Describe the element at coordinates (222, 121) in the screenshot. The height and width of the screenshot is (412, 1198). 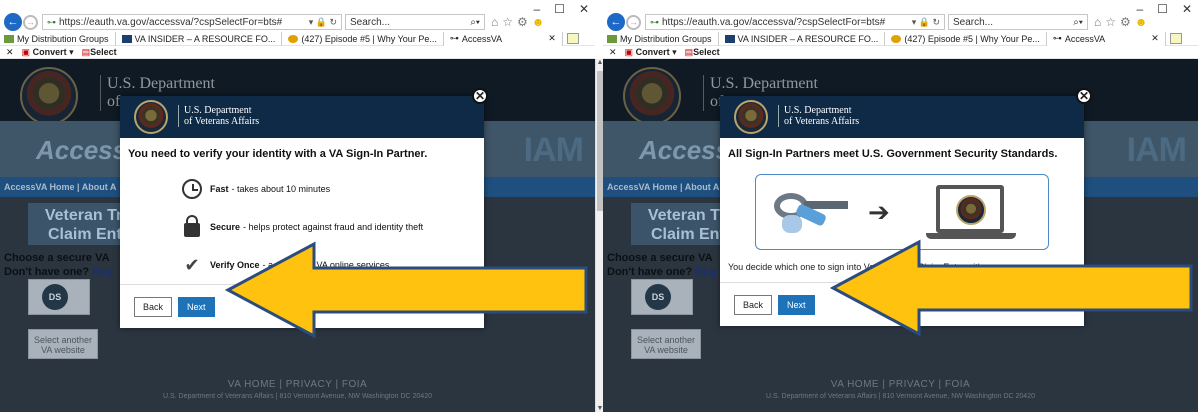
I see `dept-line2: of Veterans Affairs` at that location.